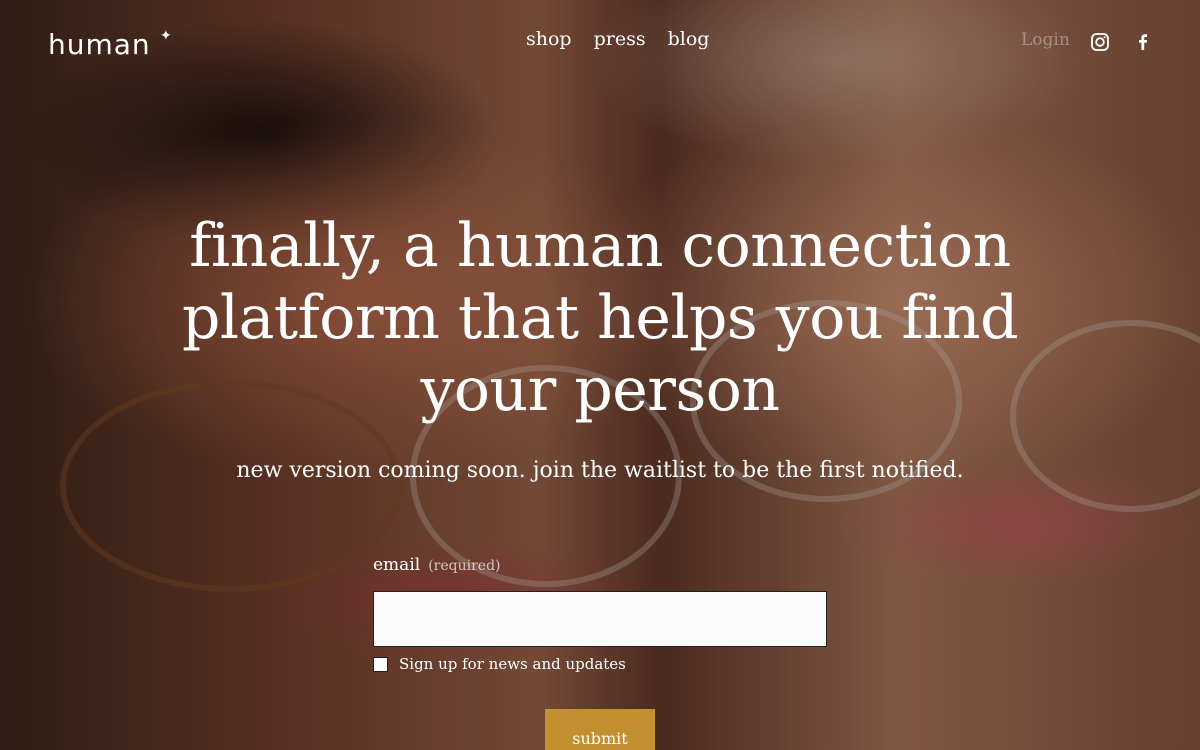 The width and height of the screenshot is (1200, 750). Describe the element at coordinates (1045, 40) in the screenshot. I see `login-link: Login` at that location.